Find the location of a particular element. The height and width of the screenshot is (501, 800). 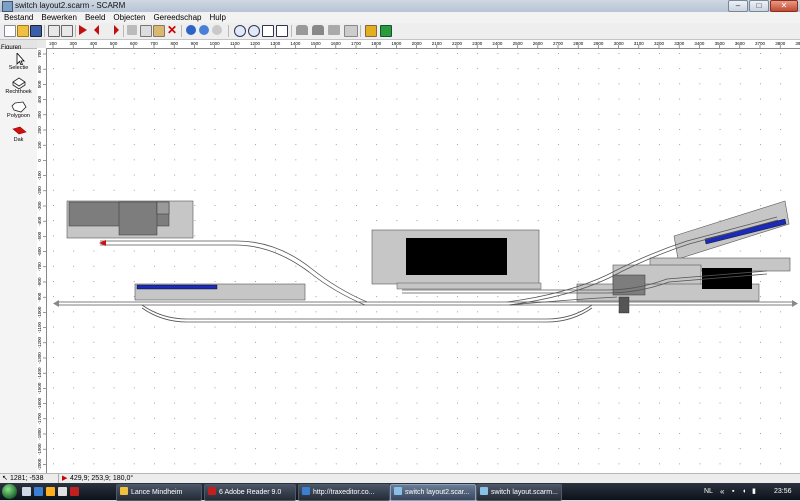

maximize-button: □ is located at coordinates (759, 6).